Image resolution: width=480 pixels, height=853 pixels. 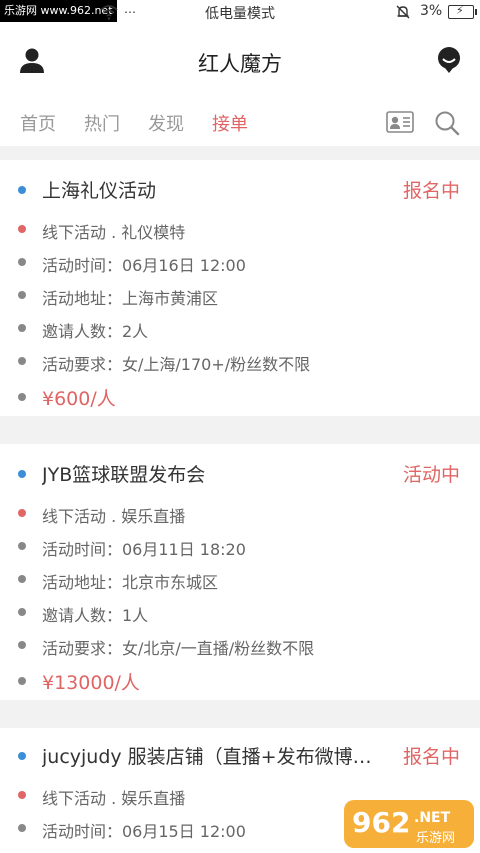 What do you see at coordinates (447, 123) in the screenshot?
I see `search-icon` at bounding box center [447, 123].